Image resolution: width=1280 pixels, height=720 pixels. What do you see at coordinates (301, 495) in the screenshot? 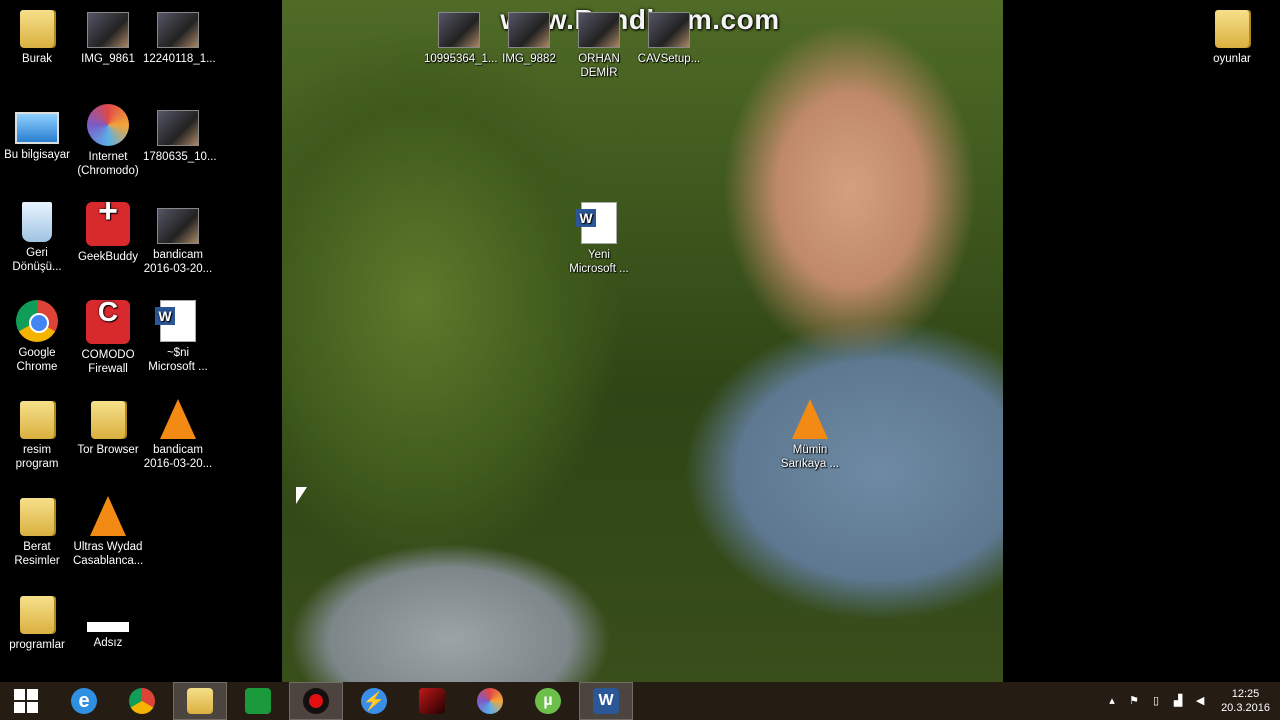
I see `mouse-cursor-icon` at bounding box center [301, 495].